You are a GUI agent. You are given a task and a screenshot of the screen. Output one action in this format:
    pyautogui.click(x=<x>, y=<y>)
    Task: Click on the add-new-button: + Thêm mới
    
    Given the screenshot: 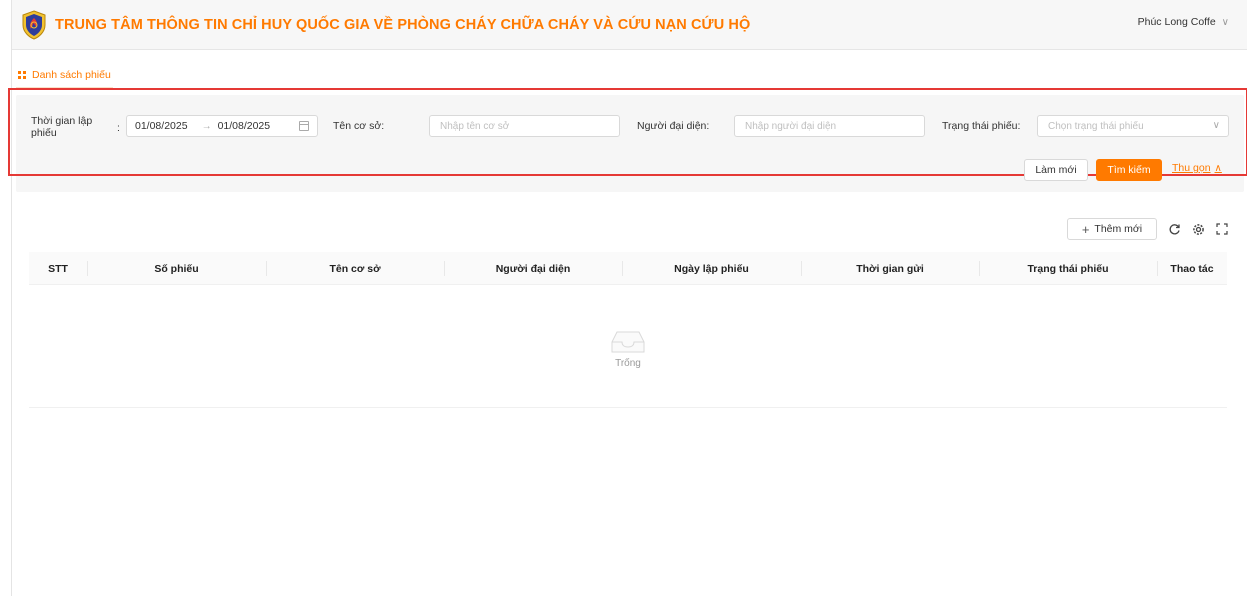 What is the action you would take?
    pyautogui.click(x=1112, y=229)
    